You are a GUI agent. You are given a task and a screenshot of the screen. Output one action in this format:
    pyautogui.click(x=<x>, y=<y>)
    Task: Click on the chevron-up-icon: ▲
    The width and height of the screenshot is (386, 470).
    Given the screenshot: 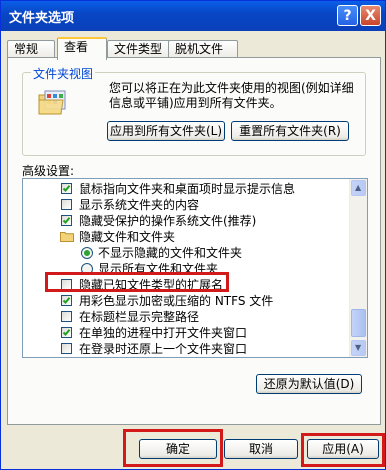 What is the action you would take?
    pyautogui.click(x=358, y=187)
    